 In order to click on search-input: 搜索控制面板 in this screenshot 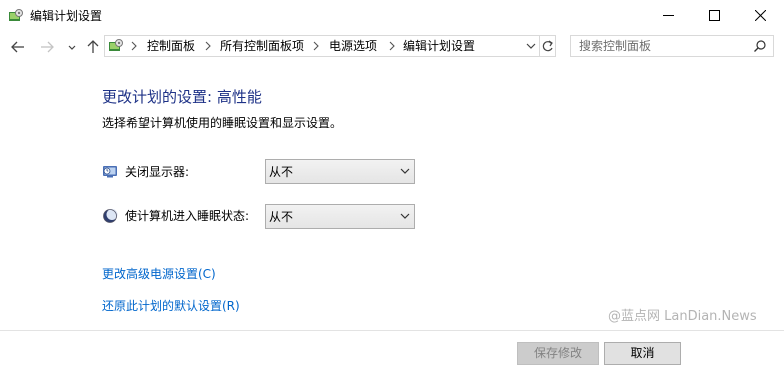, I will do `click(672, 46)`.